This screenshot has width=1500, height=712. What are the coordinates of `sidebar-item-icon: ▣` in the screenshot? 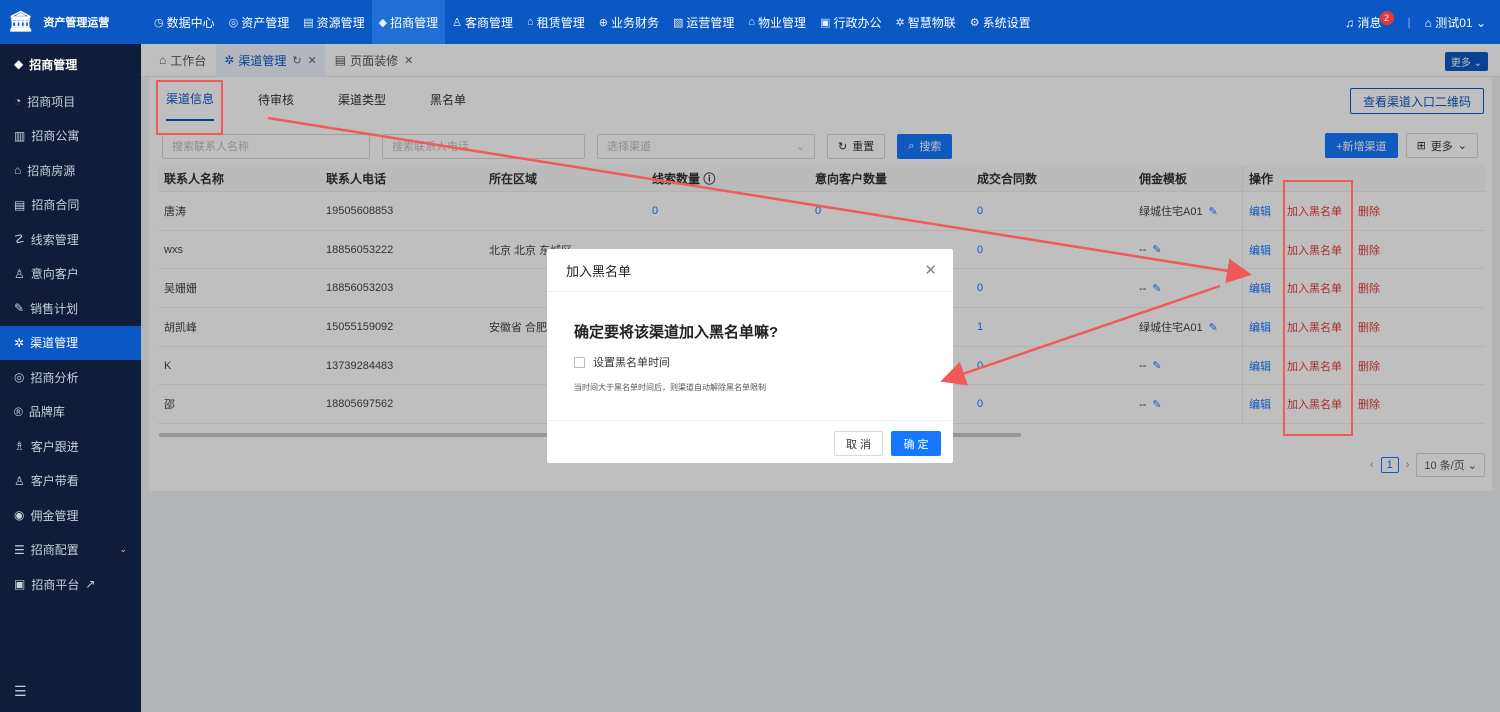 It's located at (20, 584).